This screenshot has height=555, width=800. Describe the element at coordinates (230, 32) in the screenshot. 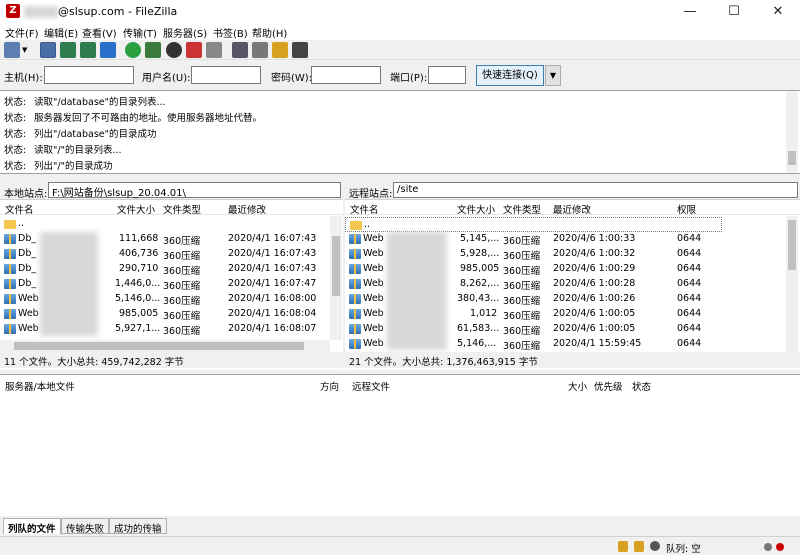

I see `menu-bookmarks: 书签(B)` at that location.